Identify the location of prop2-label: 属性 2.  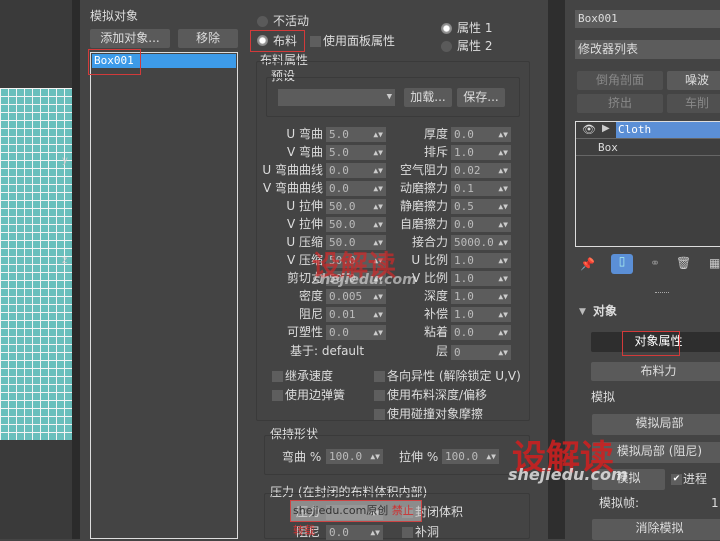
(475, 46).